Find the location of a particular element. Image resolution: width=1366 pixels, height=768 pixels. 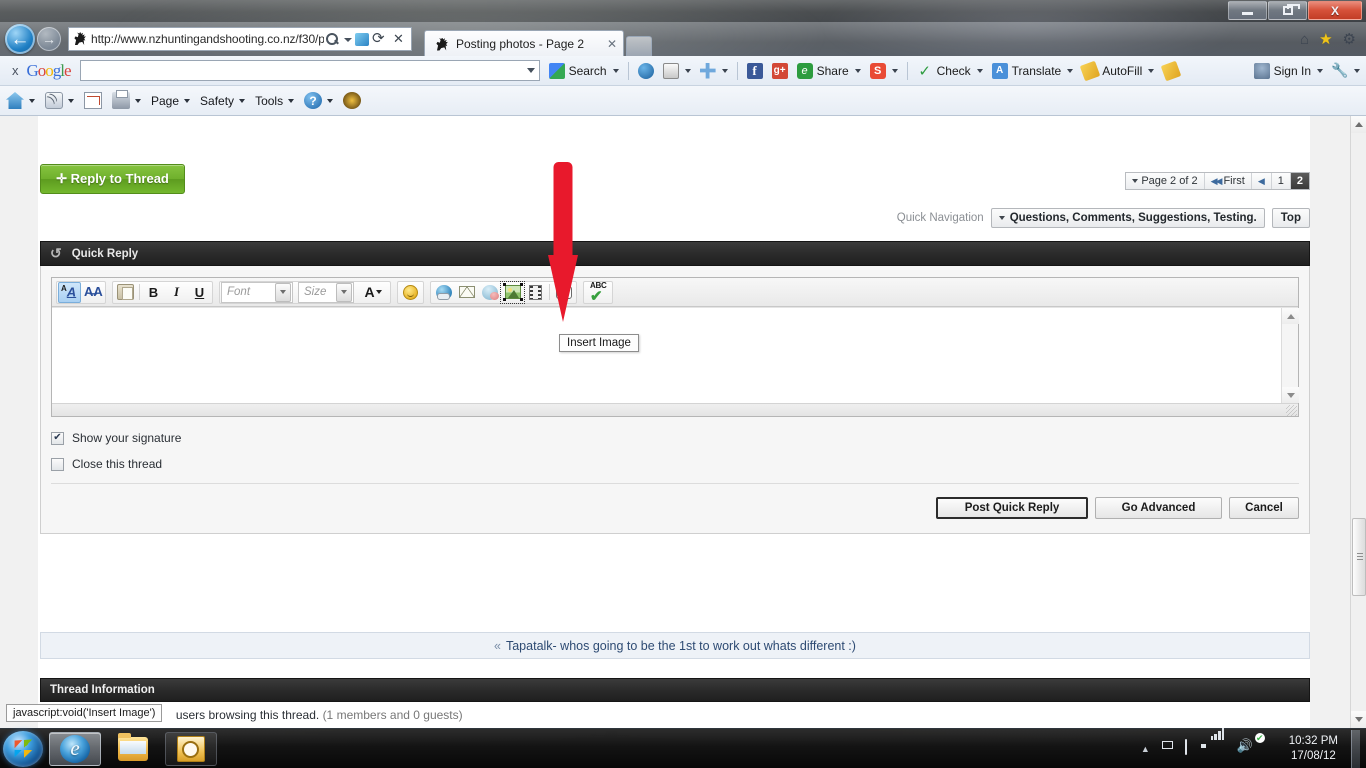

page-1-button: 1 is located at coordinates (1281, 181).